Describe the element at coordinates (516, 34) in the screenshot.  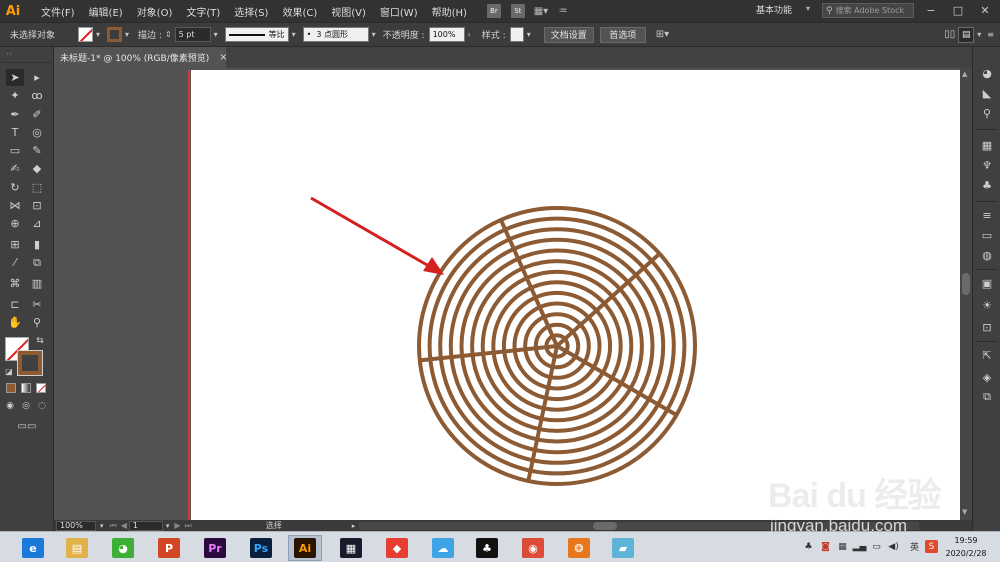
I see `style-swatch` at that location.